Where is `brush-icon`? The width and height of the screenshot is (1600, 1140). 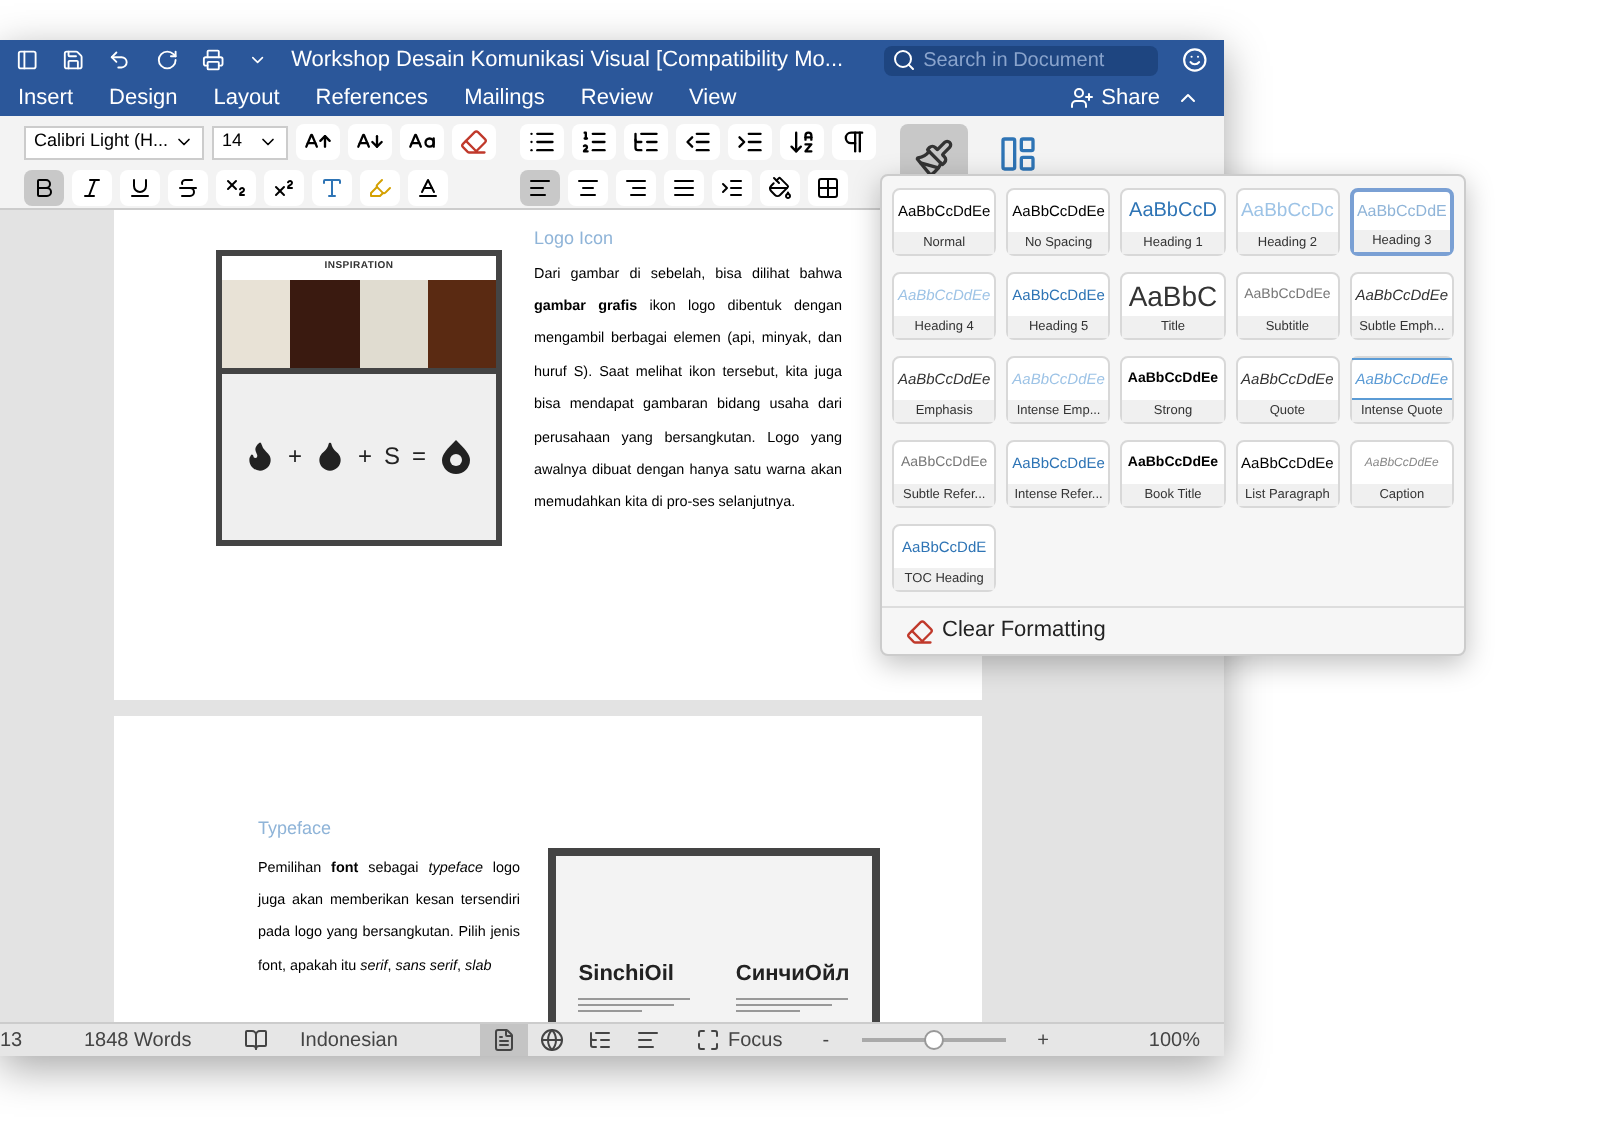 brush-icon is located at coordinates (934, 158).